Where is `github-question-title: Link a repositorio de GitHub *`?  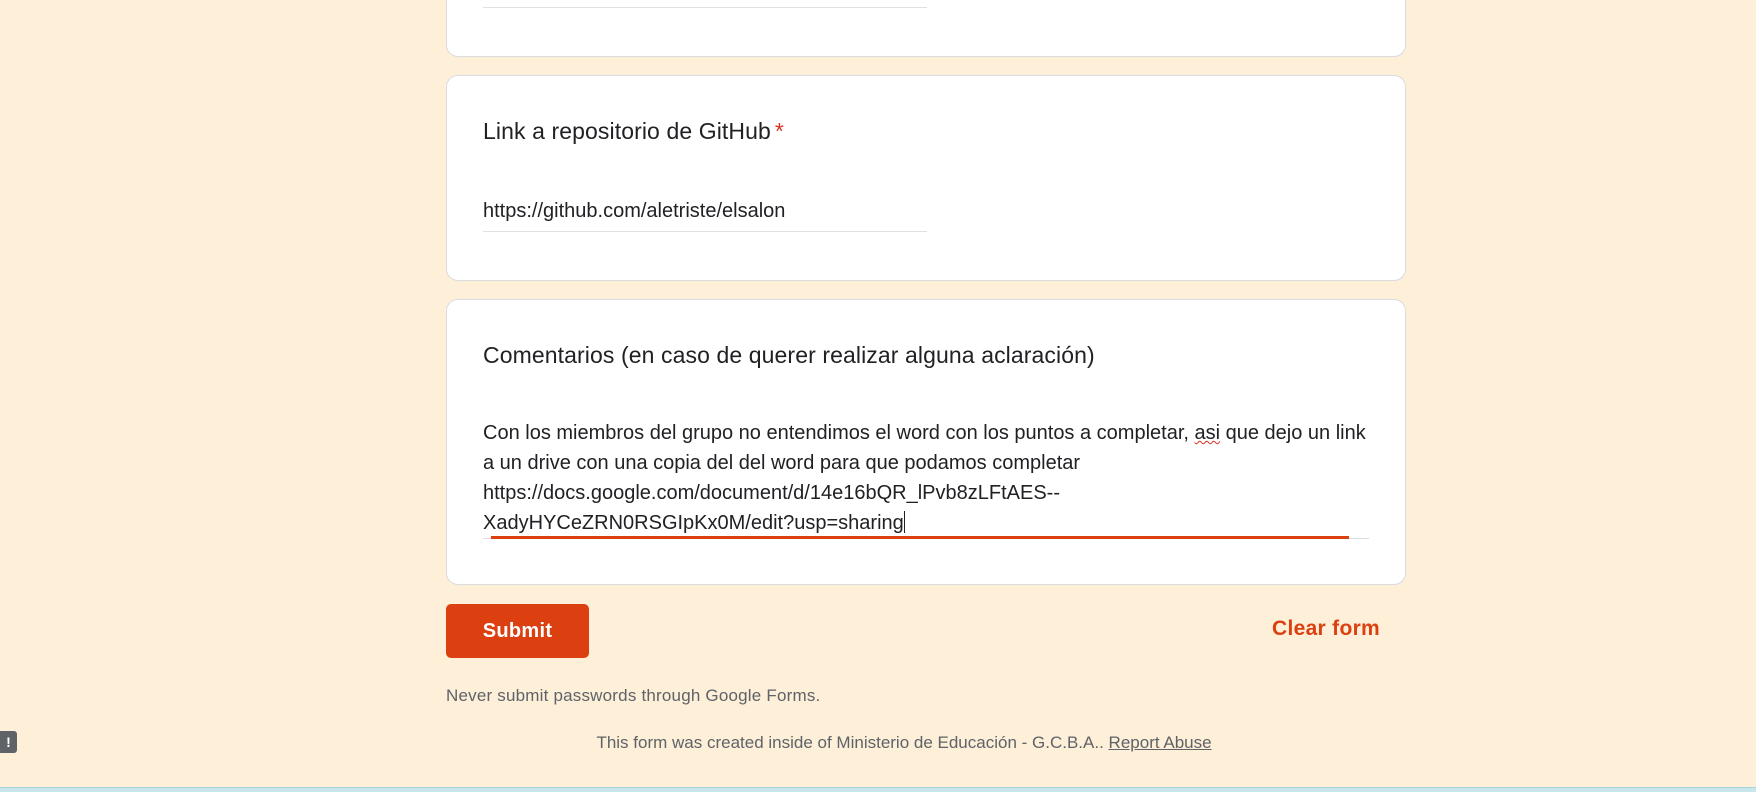 github-question-title: Link a repositorio de GitHub * is located at coordinates (633, 131).